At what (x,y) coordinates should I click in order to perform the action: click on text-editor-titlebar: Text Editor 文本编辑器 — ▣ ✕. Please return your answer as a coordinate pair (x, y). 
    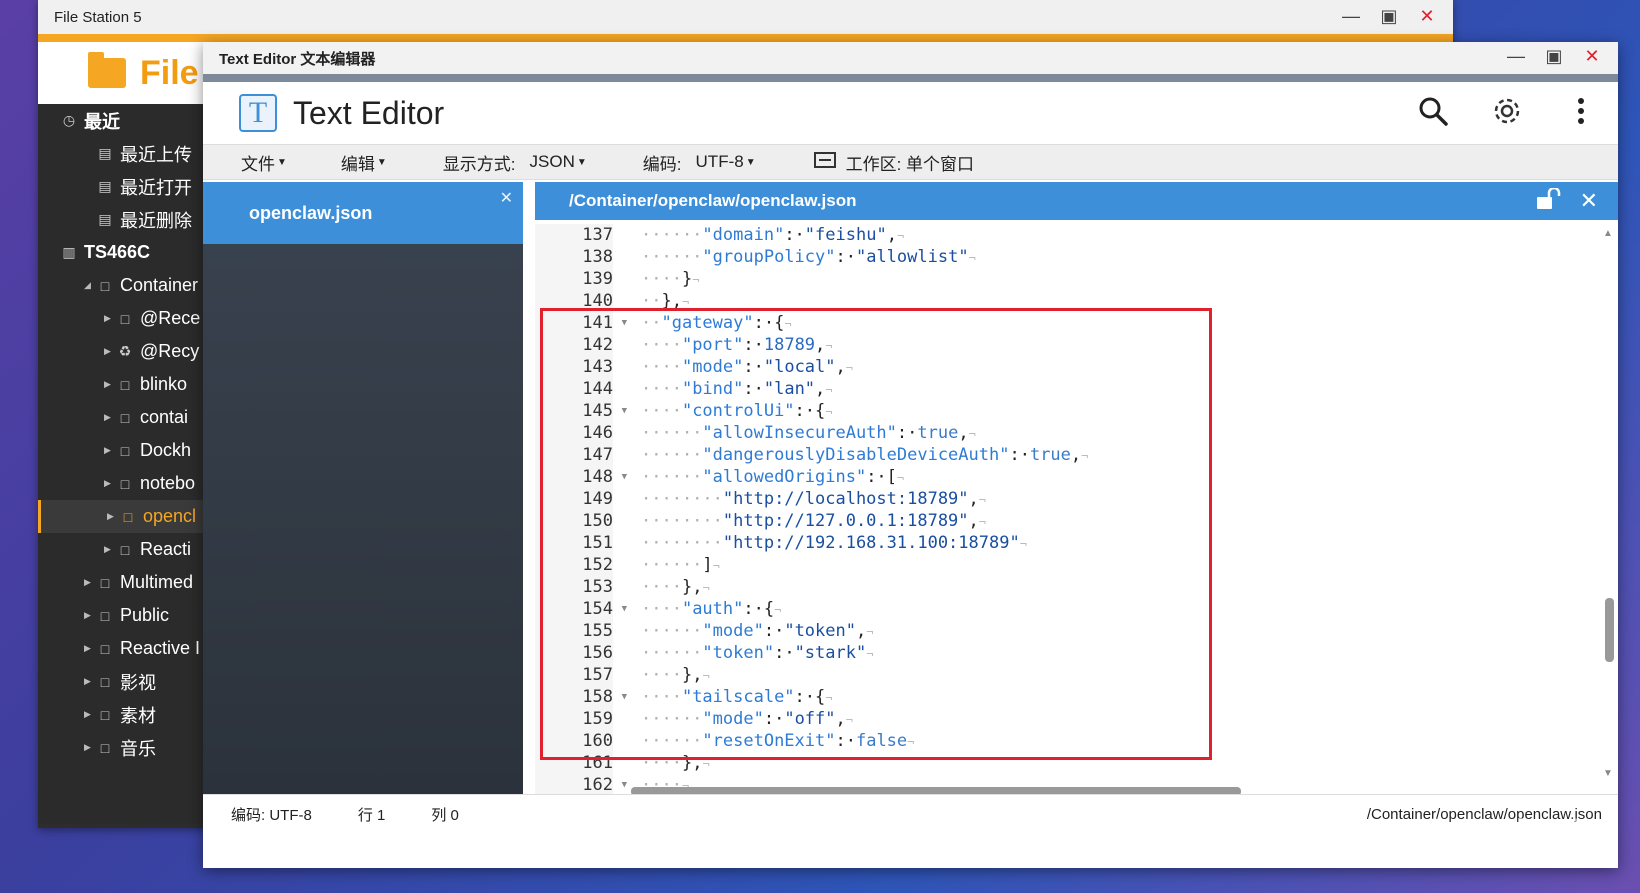
    Looking at the image, I should click on (910, 62).